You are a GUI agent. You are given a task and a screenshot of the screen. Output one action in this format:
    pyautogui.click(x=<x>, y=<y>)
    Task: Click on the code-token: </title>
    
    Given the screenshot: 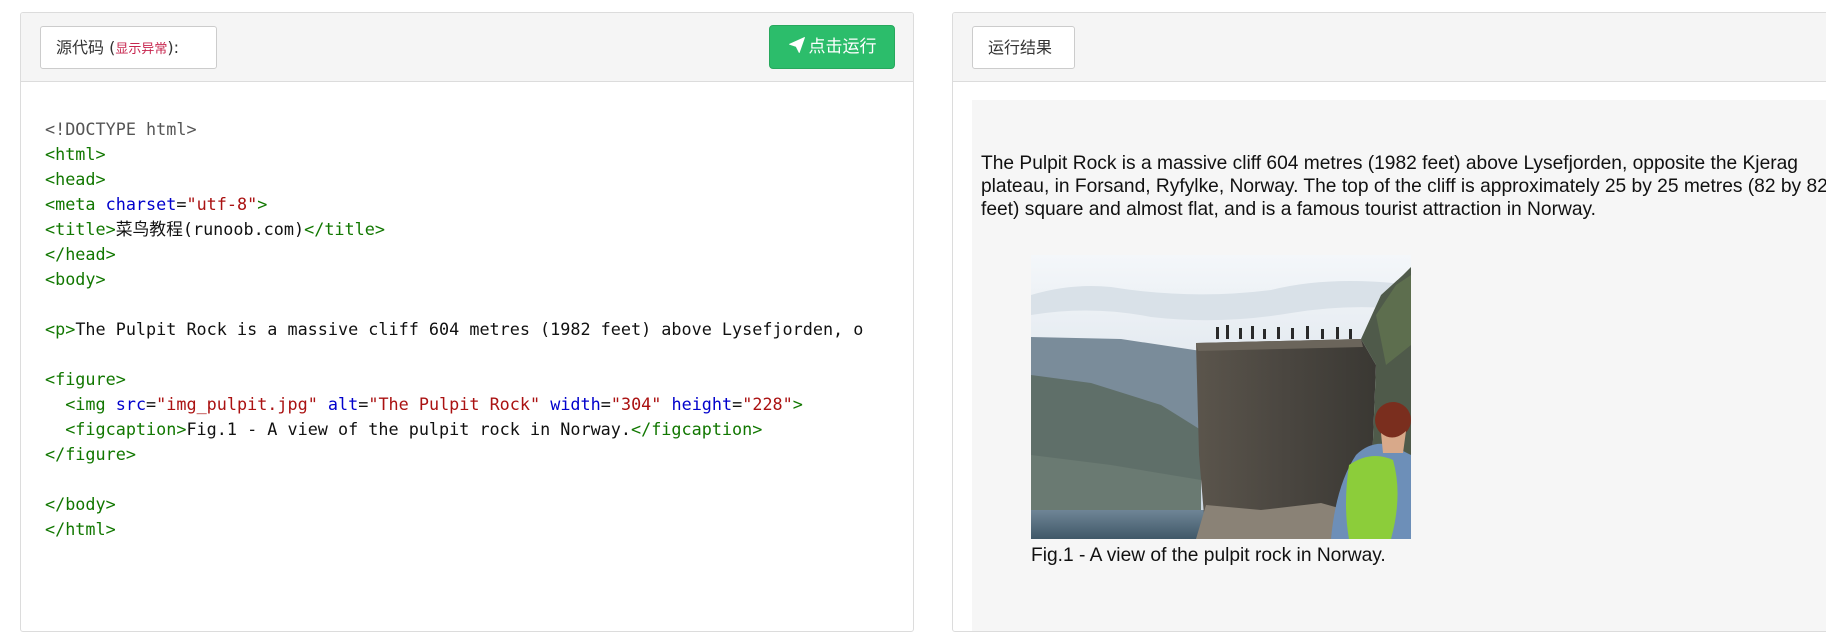 What is the action you would take?
    pyautogui.click(x=344, y=229)
    